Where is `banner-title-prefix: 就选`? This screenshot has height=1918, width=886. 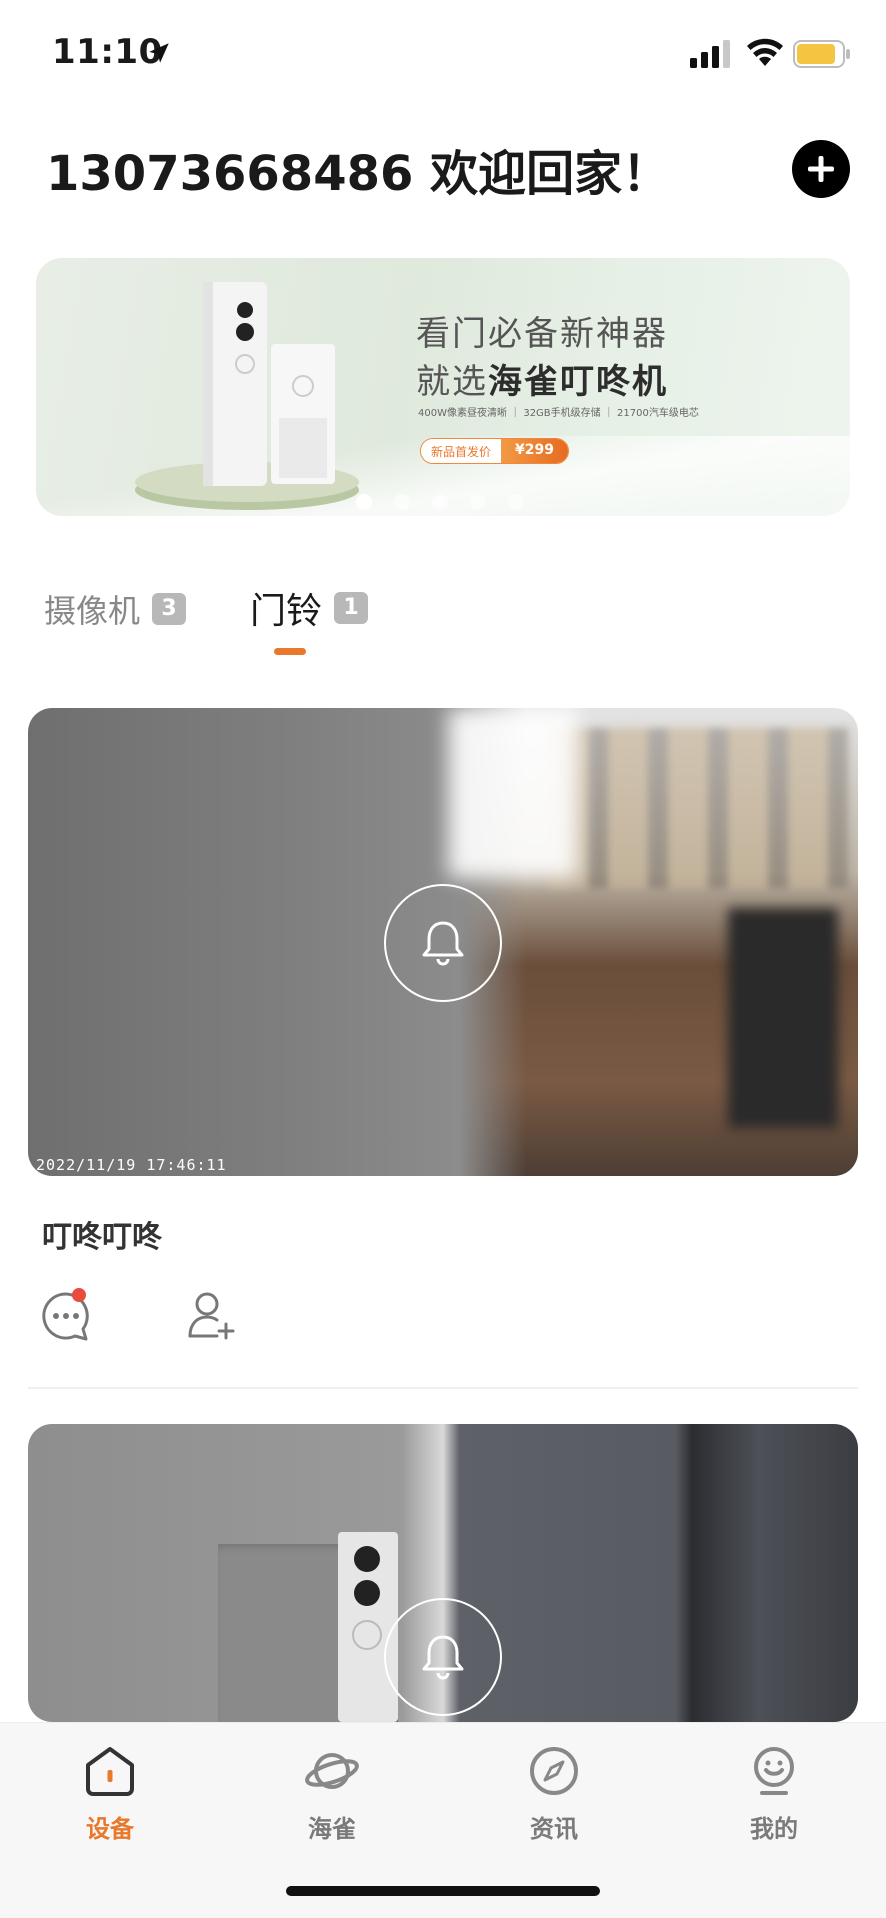 banner-title-prefix: 就选 is located at coordinates (452, 382).